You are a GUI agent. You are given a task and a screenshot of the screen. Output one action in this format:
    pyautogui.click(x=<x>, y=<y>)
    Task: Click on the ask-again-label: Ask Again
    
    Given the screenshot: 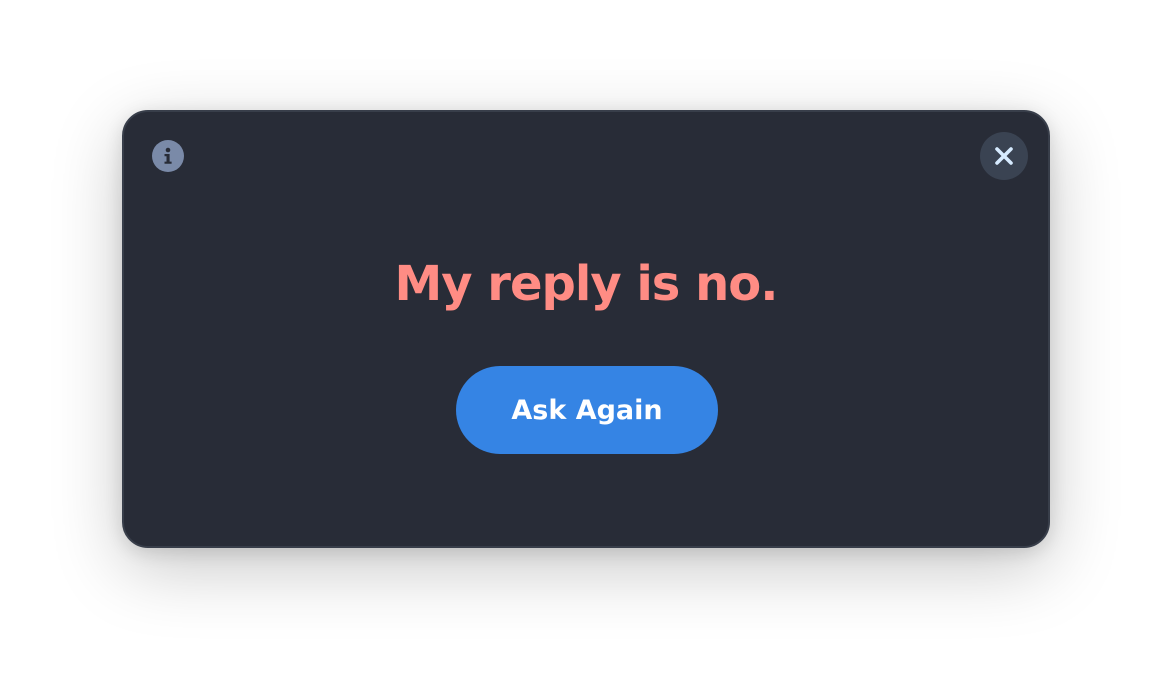 What is the action you would take?
    pyautogui.click(x=587, y=410)
    